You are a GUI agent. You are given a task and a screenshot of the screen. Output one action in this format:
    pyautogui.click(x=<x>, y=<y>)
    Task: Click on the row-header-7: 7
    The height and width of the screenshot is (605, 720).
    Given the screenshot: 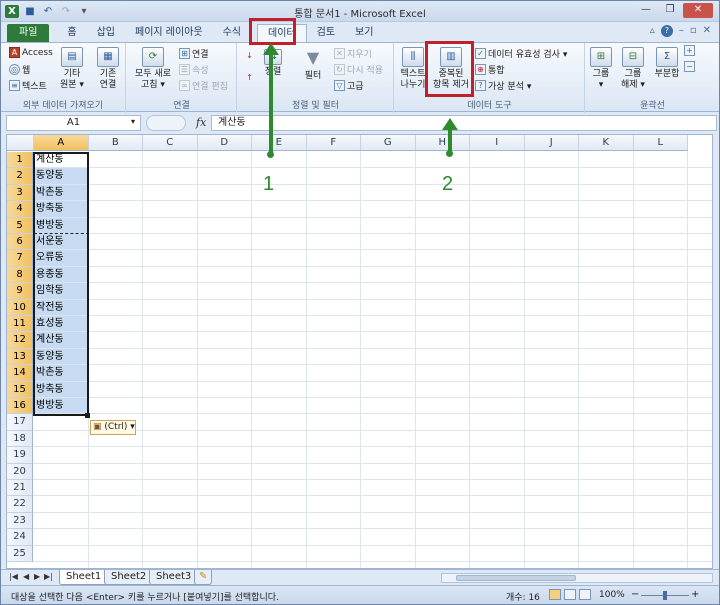 What is the action you would take?
    pyautogui.click(x=20, y=258)
    